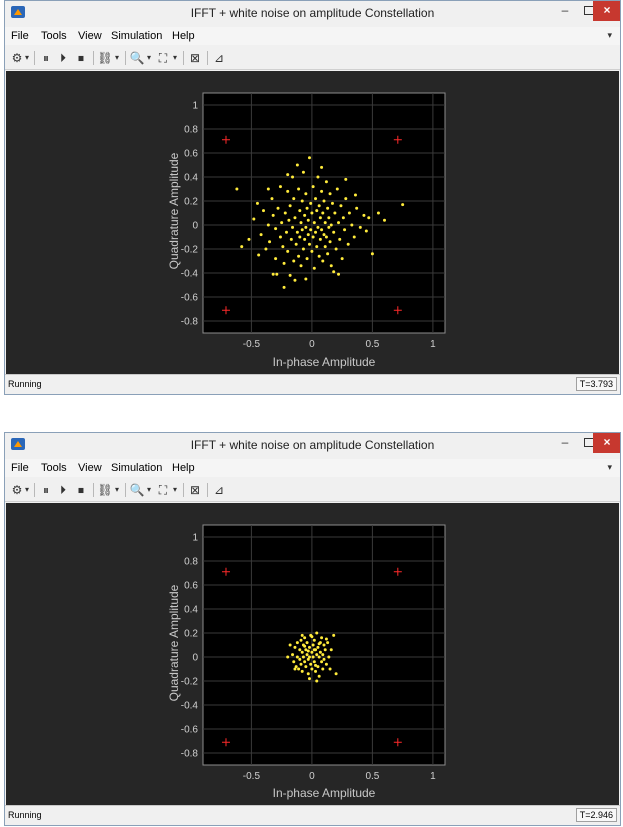  I want to click on y-tick-label: 1, so click(195, 538).